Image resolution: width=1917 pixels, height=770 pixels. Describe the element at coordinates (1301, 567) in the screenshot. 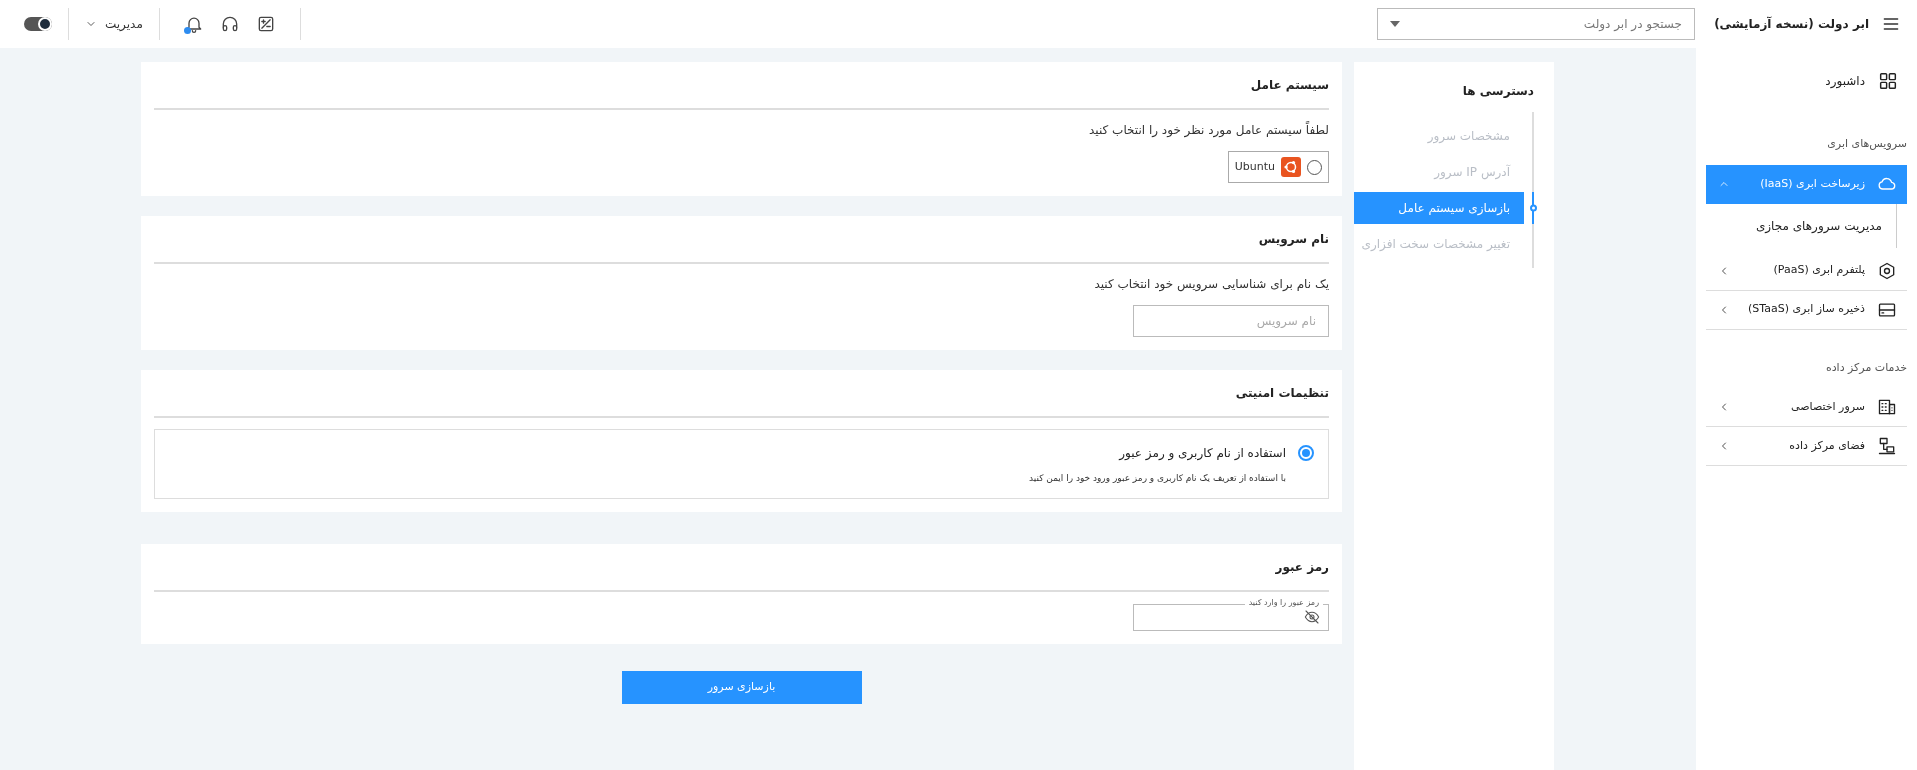

I see `card-title: رمز عبور` at that location.